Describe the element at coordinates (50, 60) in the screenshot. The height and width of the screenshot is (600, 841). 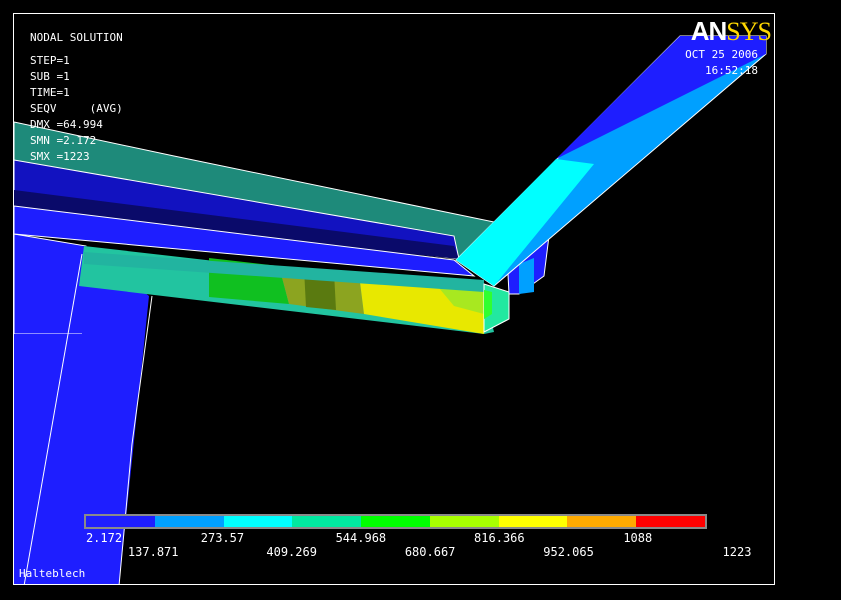
I see `plot-line-step: STEP=1` at that location.